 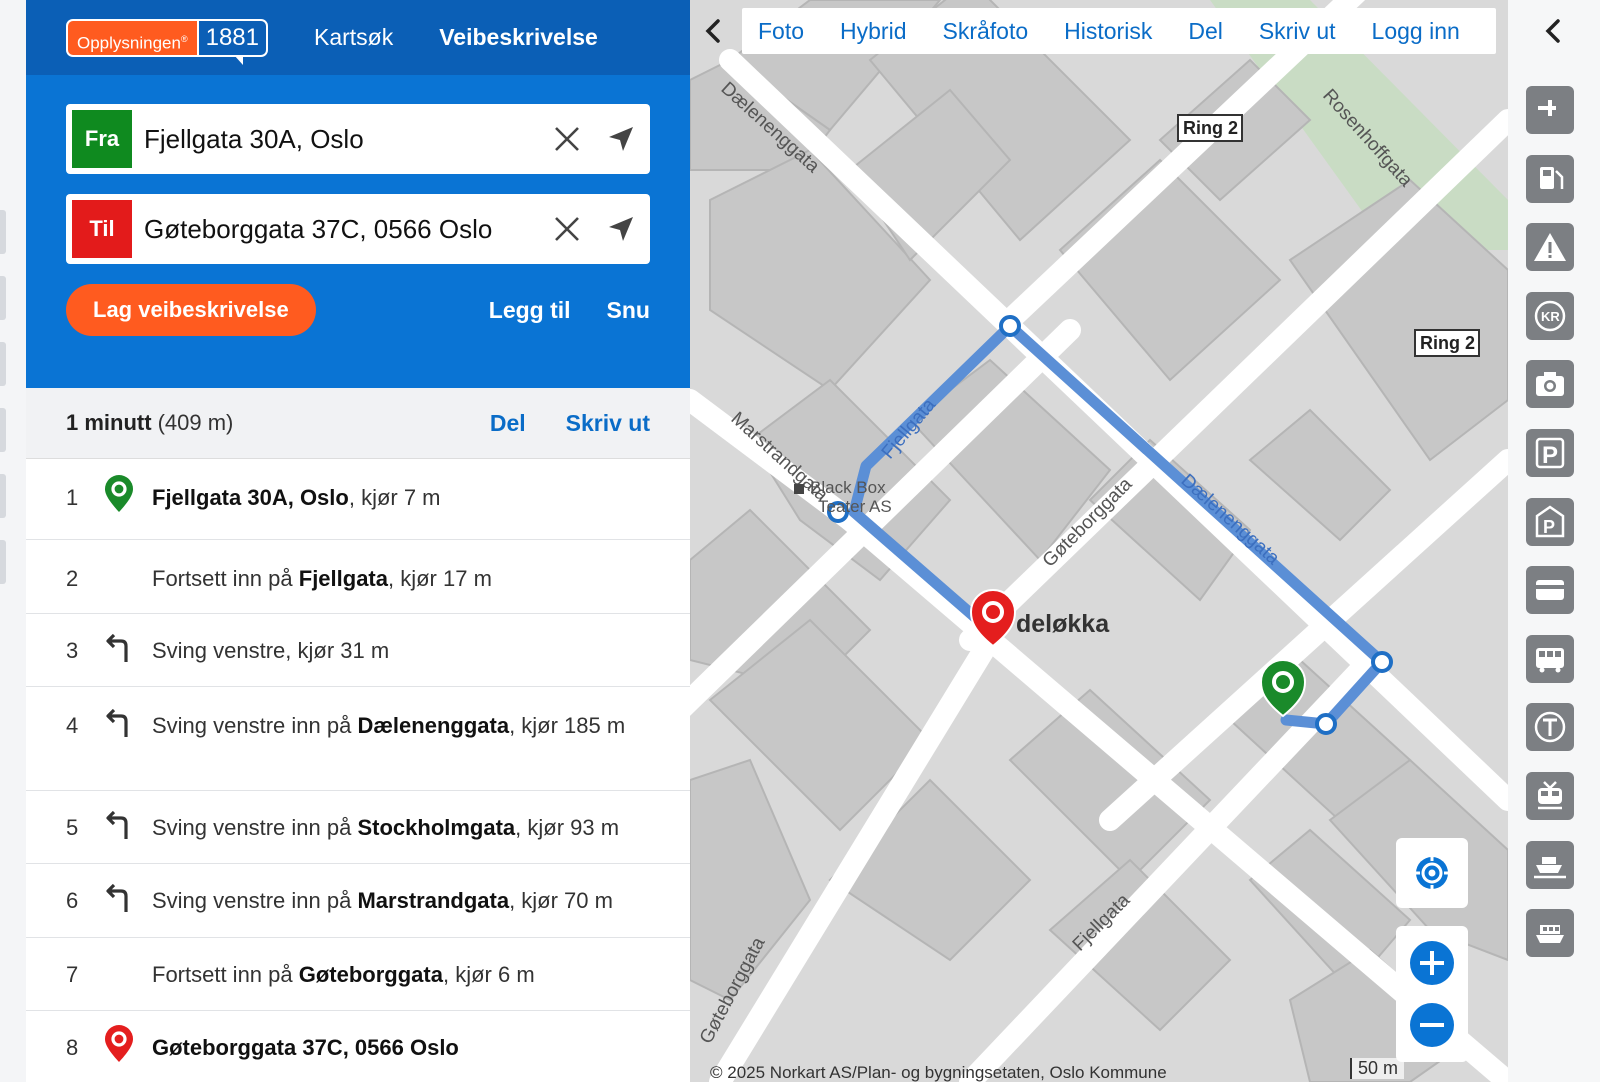 What do you see at coordinates (1297, 31) in the screenshot?
I see `tab-skriv-ut: Skriv ut` at bounding box center [1297, 31].